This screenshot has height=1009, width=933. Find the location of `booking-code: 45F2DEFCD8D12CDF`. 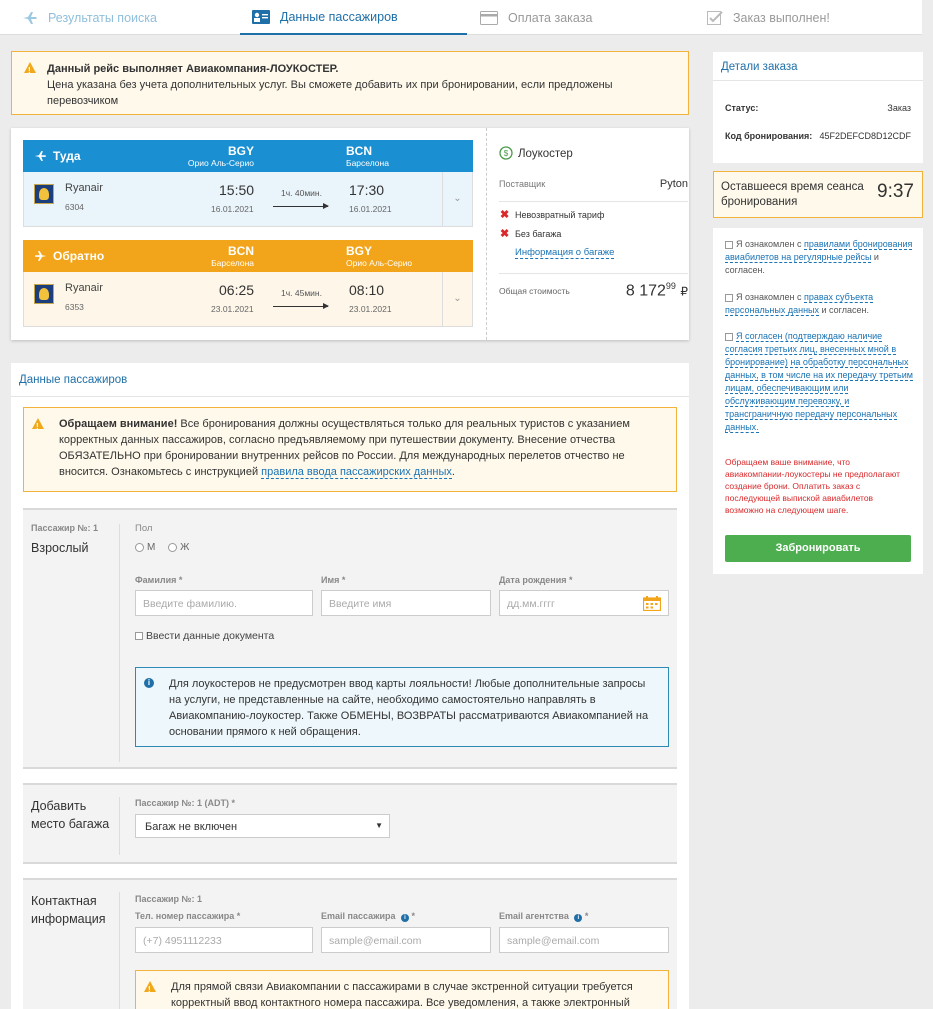

booking-code: 45F2DEFCD8D12CDF is located at coordinates (865, 136).